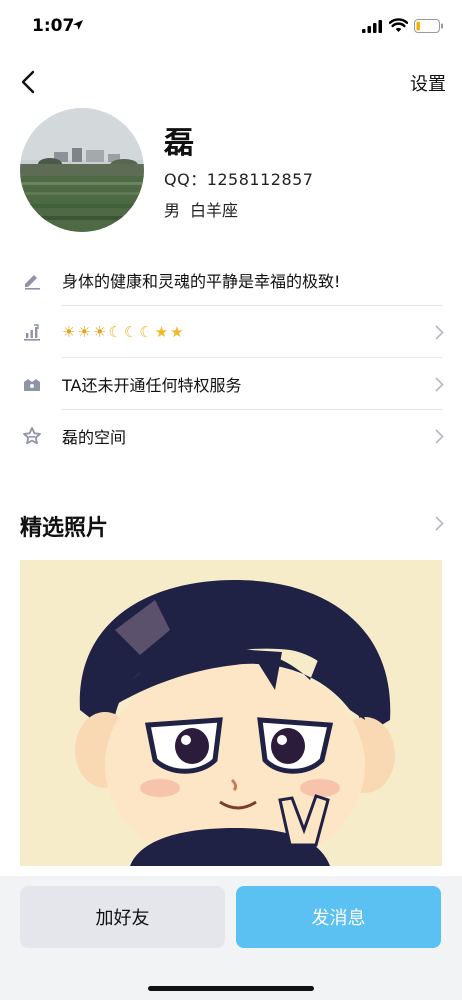 The image size is (462, 1000). I want to click on qzone-text: 磊的空间, so click(94, 437).